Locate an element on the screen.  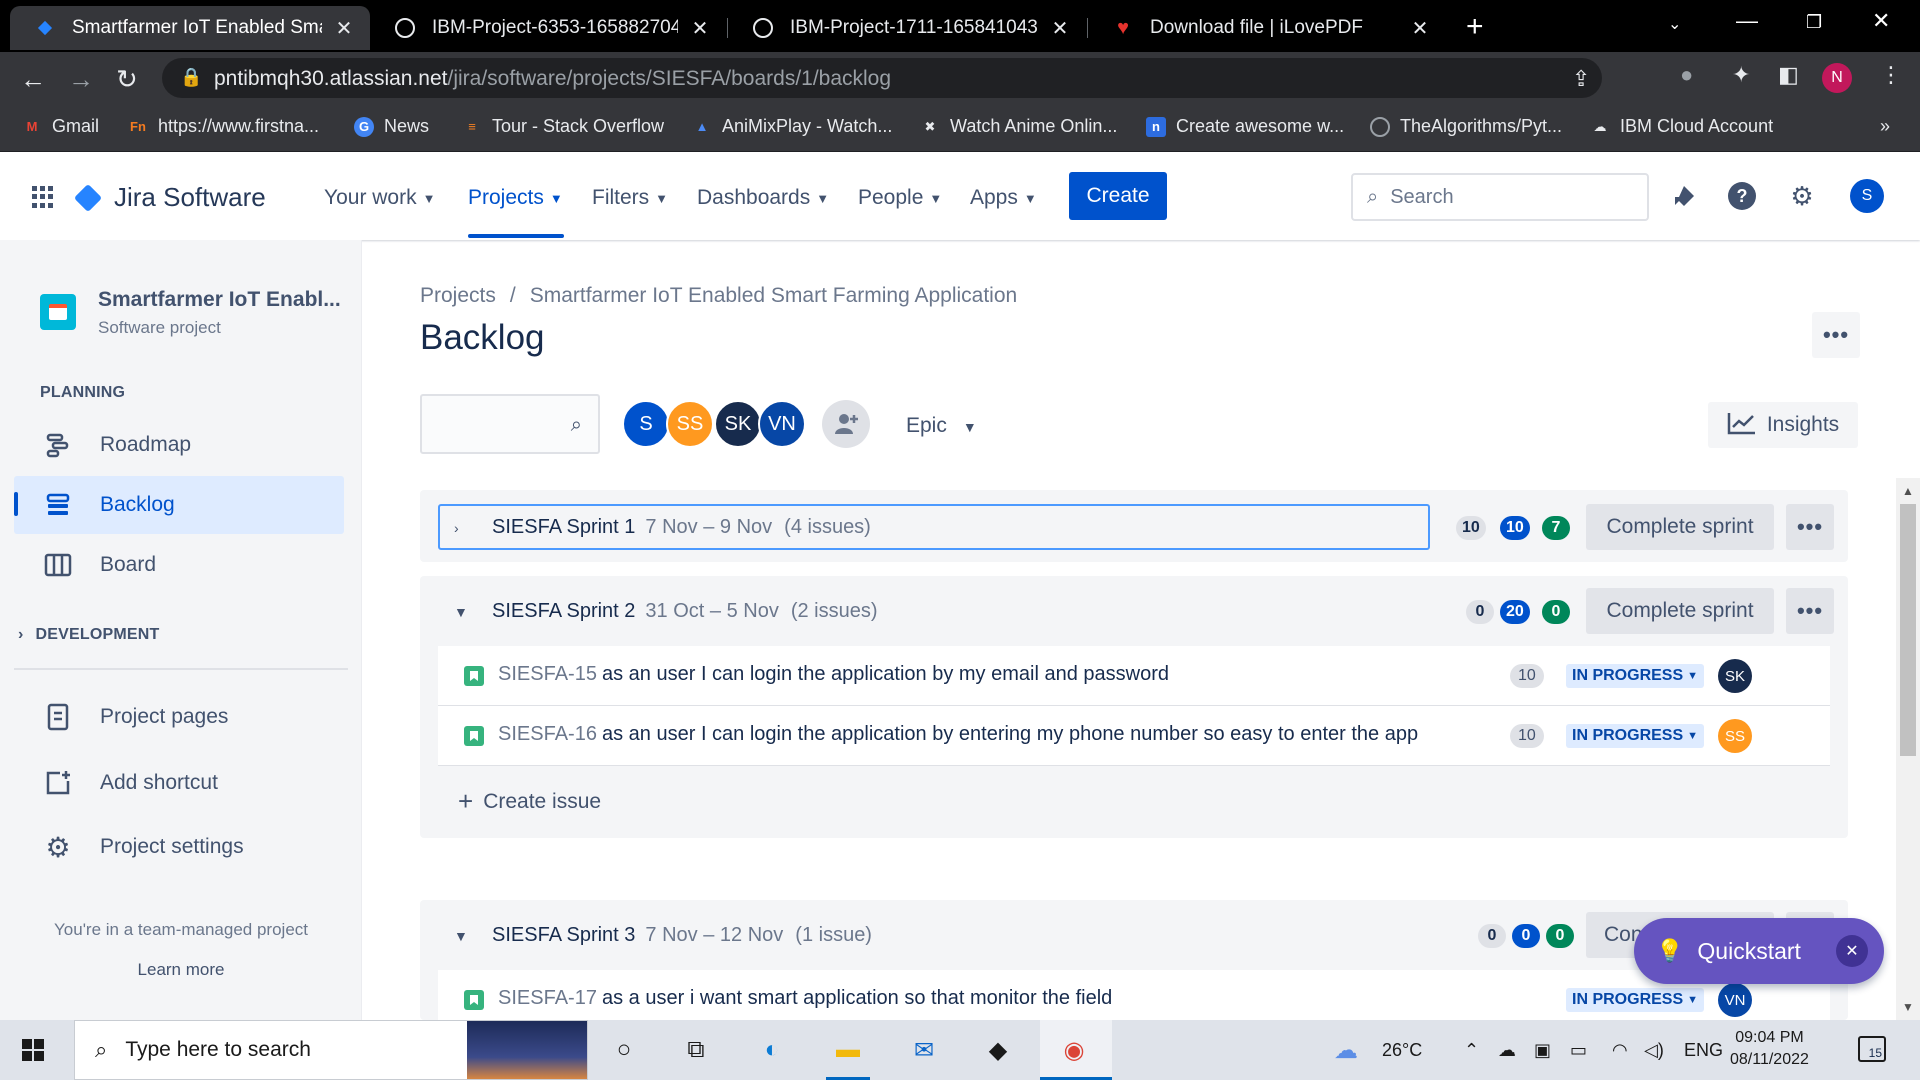
puzzle-icon: ✦ is located at coordinates (1741, 75).